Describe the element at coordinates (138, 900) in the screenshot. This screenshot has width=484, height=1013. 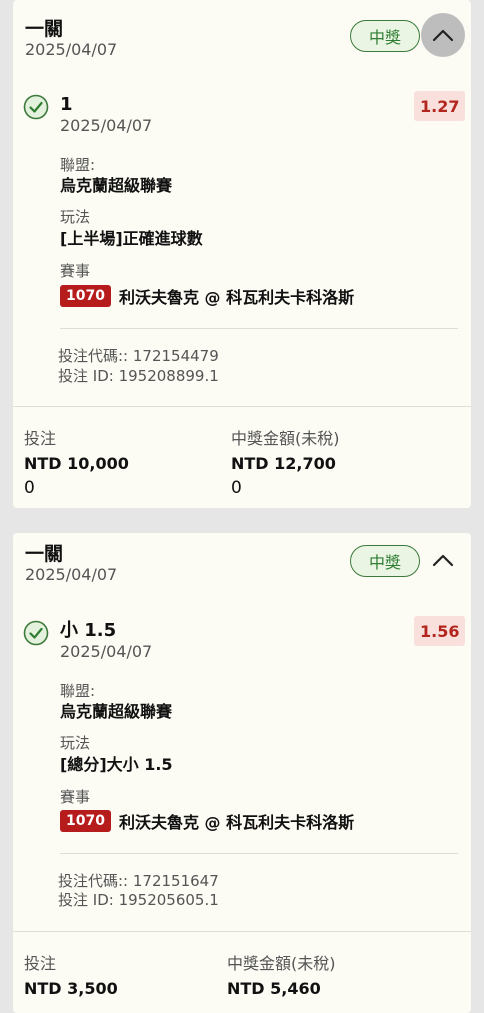
I see `bet-id: 投注 ID: 195205605.1` at that location.